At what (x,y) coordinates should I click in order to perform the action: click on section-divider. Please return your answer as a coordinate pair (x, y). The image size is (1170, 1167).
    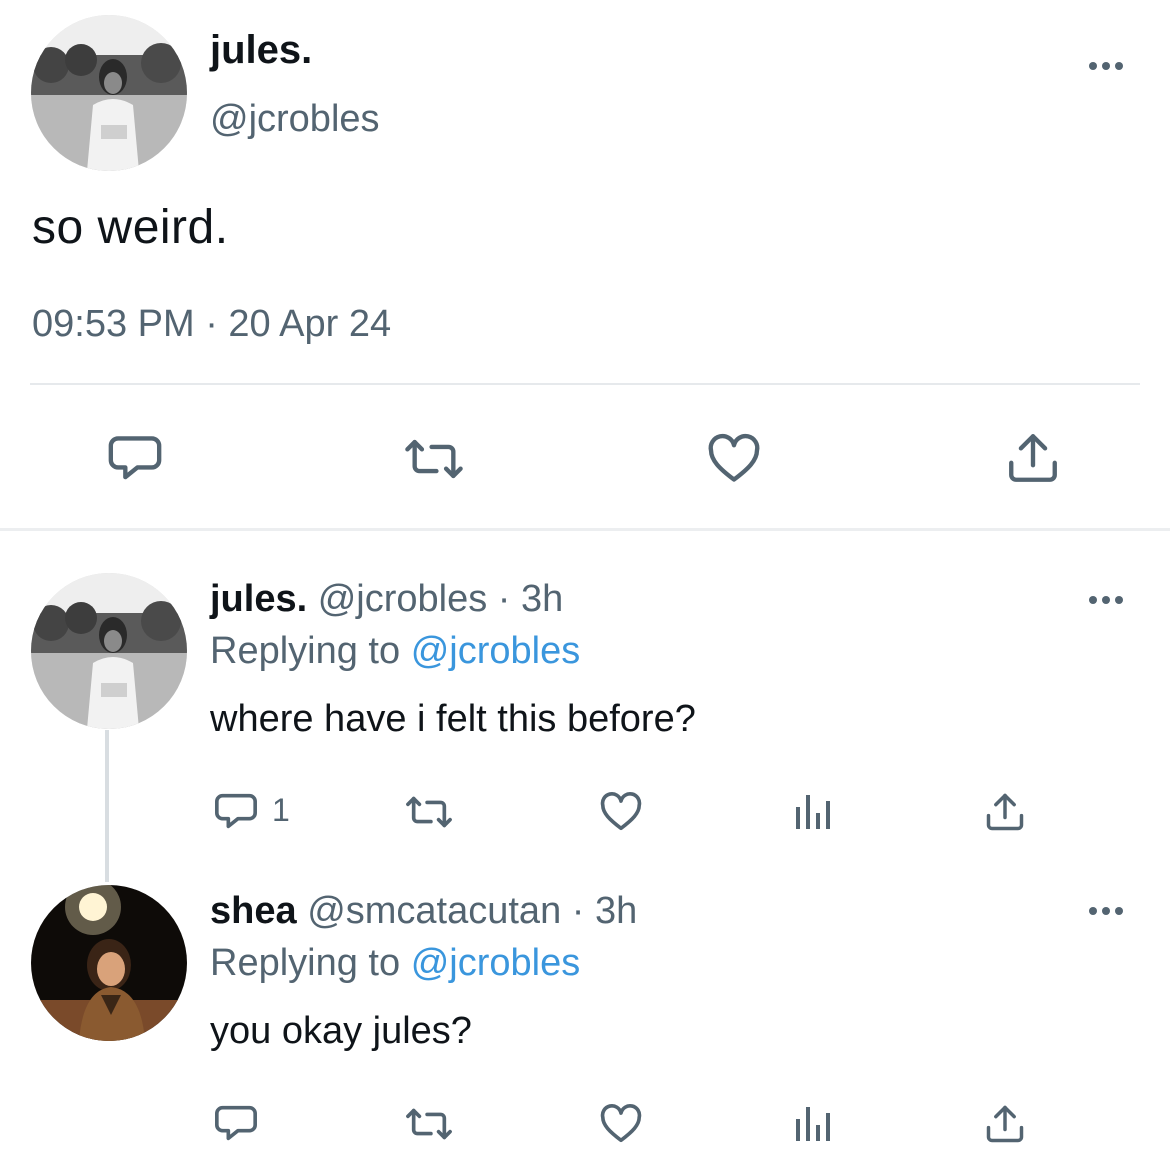
    Looking at the image, I should click on (585, 529).